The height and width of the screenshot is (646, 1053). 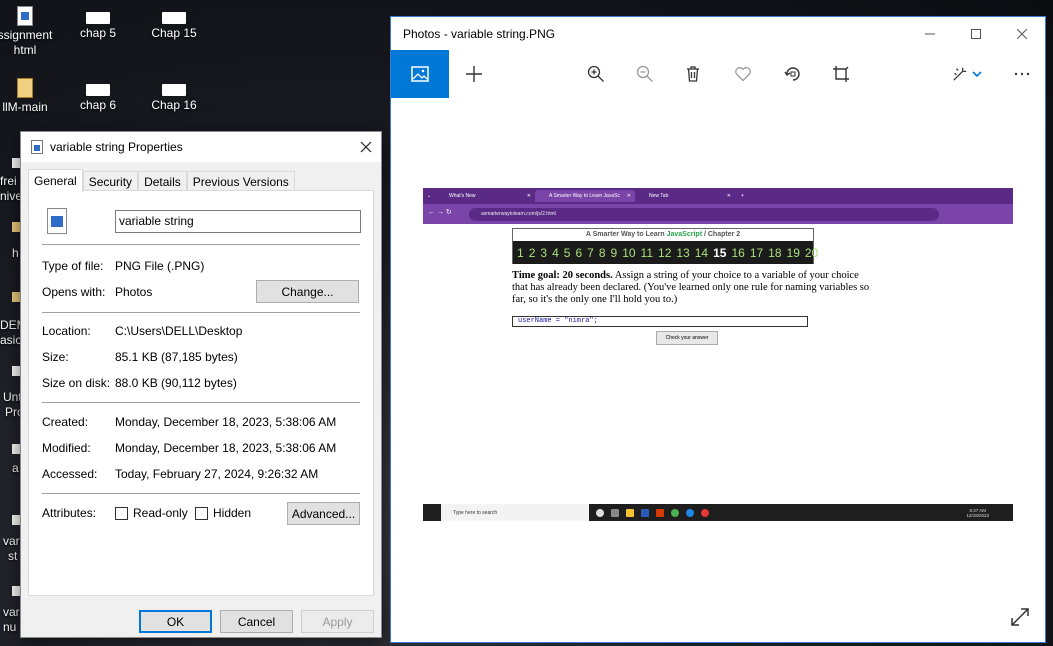 I want to click on maximize-button, so click(x=976, y=33).